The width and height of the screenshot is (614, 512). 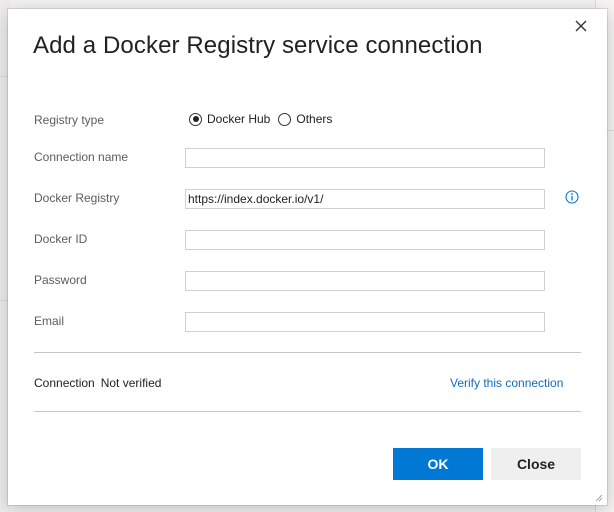 What do you see at coordinates (60, 280) in the screenshot?
I see `password-label: Password` at bounding box center [60, 280].